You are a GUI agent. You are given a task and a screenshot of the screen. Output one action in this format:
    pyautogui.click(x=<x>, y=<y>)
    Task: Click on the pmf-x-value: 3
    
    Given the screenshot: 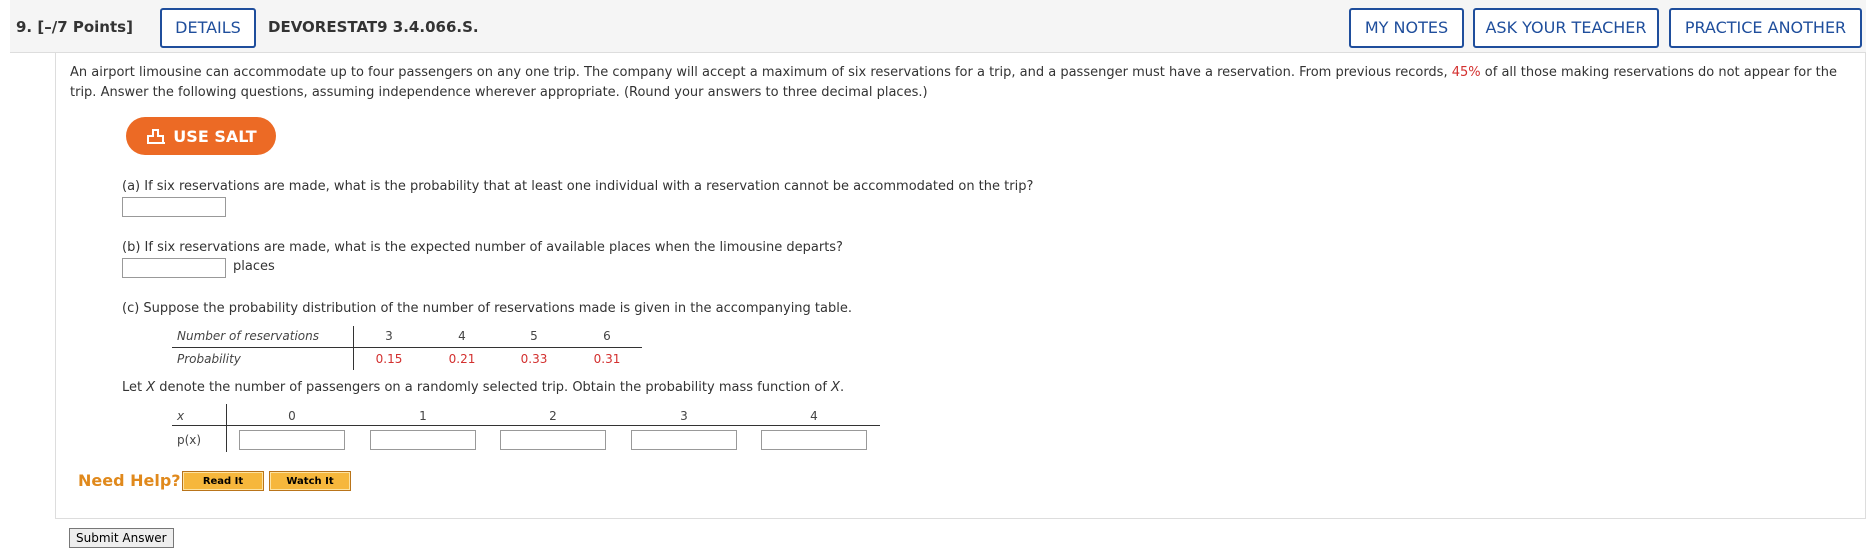 What is the action you would take?
    pyautogui.click(x=684, y=416)
    